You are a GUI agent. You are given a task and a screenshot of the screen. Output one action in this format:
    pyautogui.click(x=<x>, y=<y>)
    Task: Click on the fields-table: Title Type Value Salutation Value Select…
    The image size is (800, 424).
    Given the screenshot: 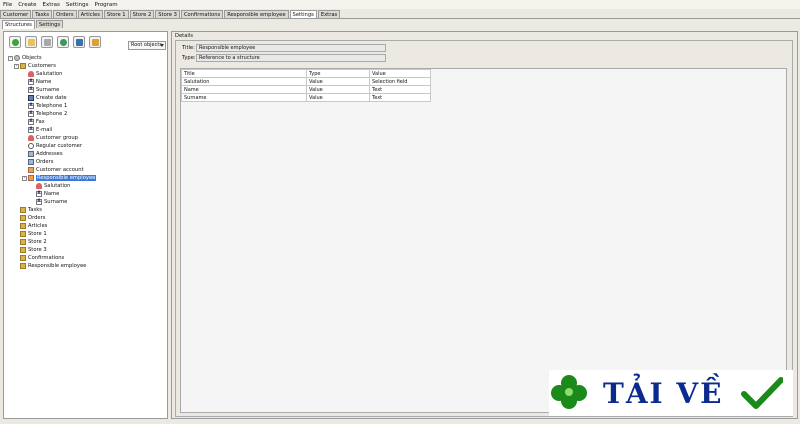 What is the action you would take?
    pyautogui.click(x=306, y=85)
    